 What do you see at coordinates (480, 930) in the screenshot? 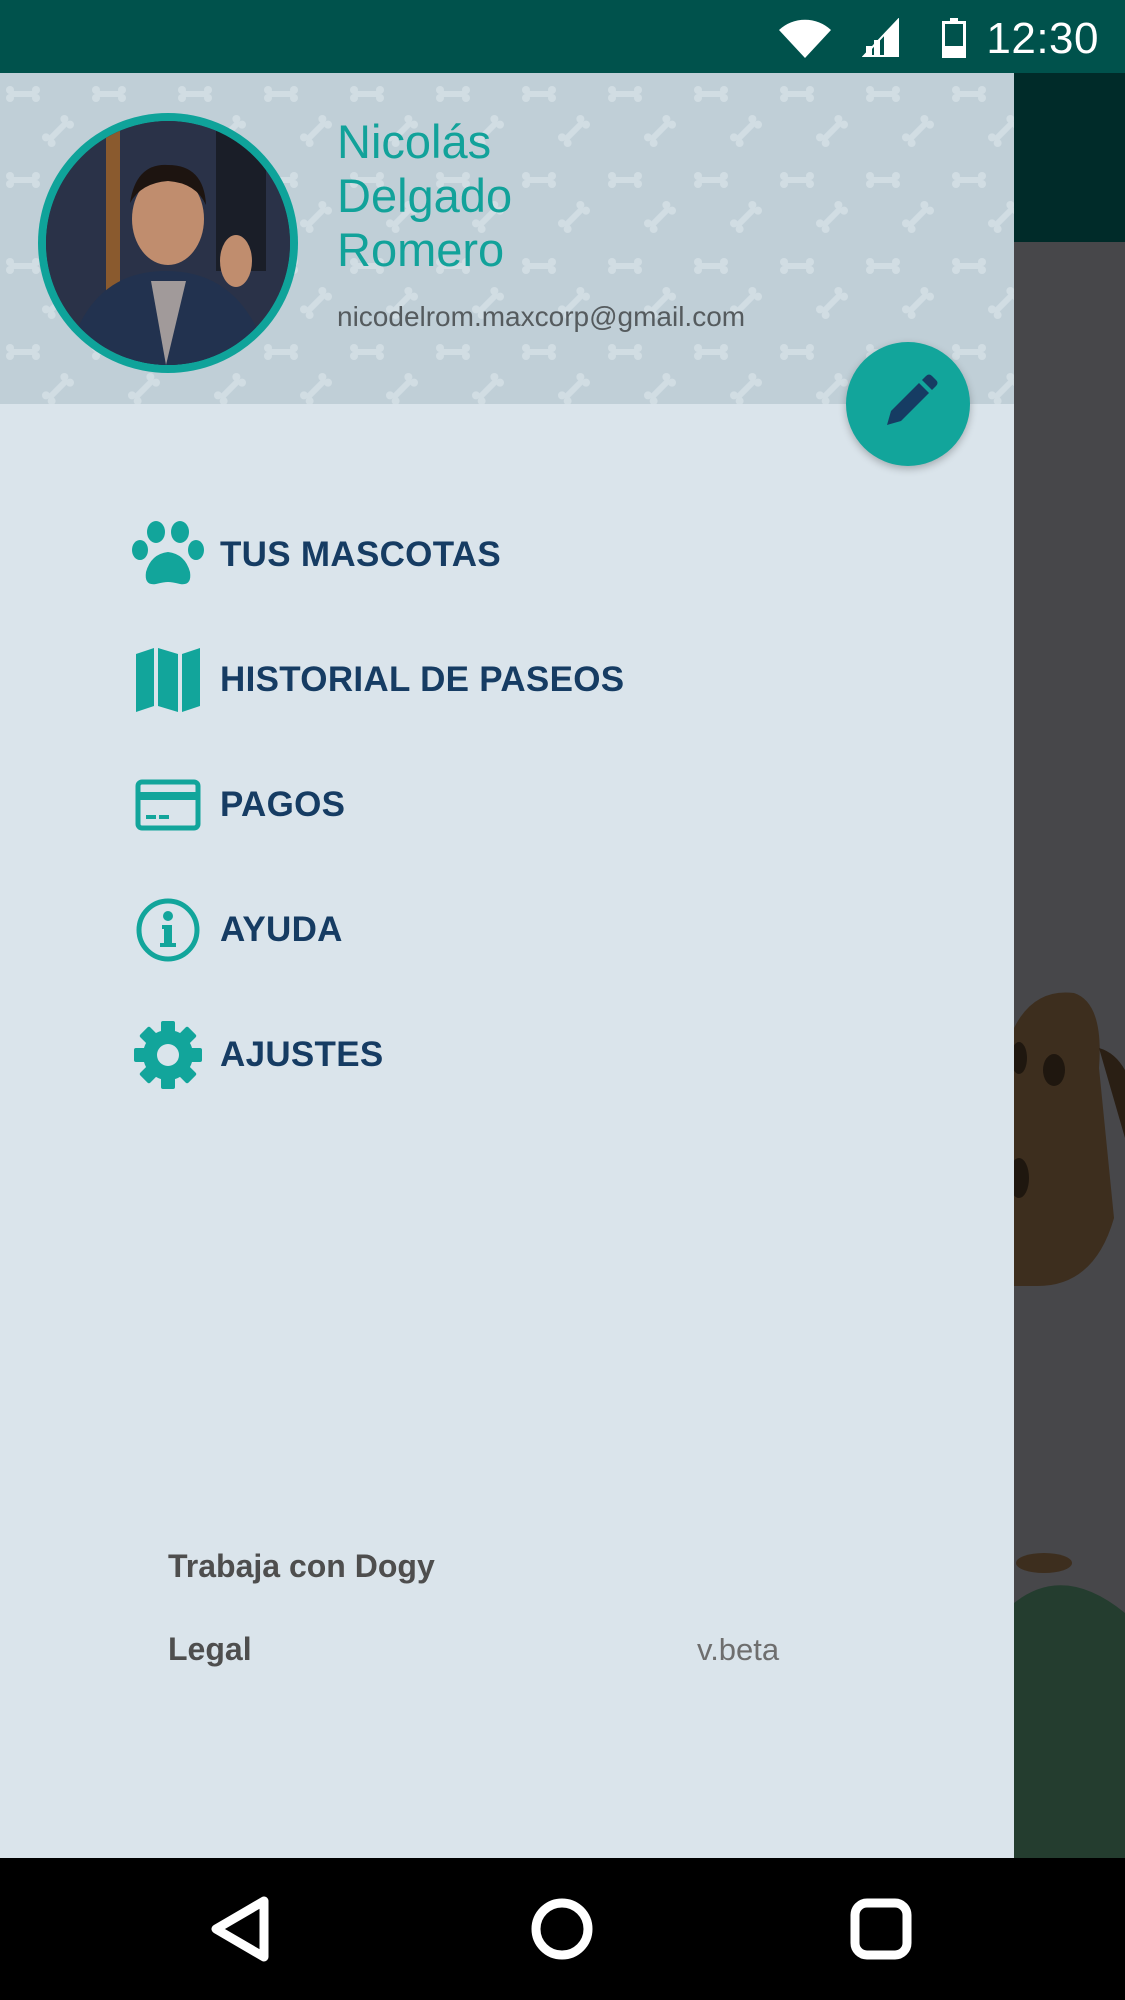
I see `menu-item-ayuda: AYUDA` at bounding box center [480, 930].